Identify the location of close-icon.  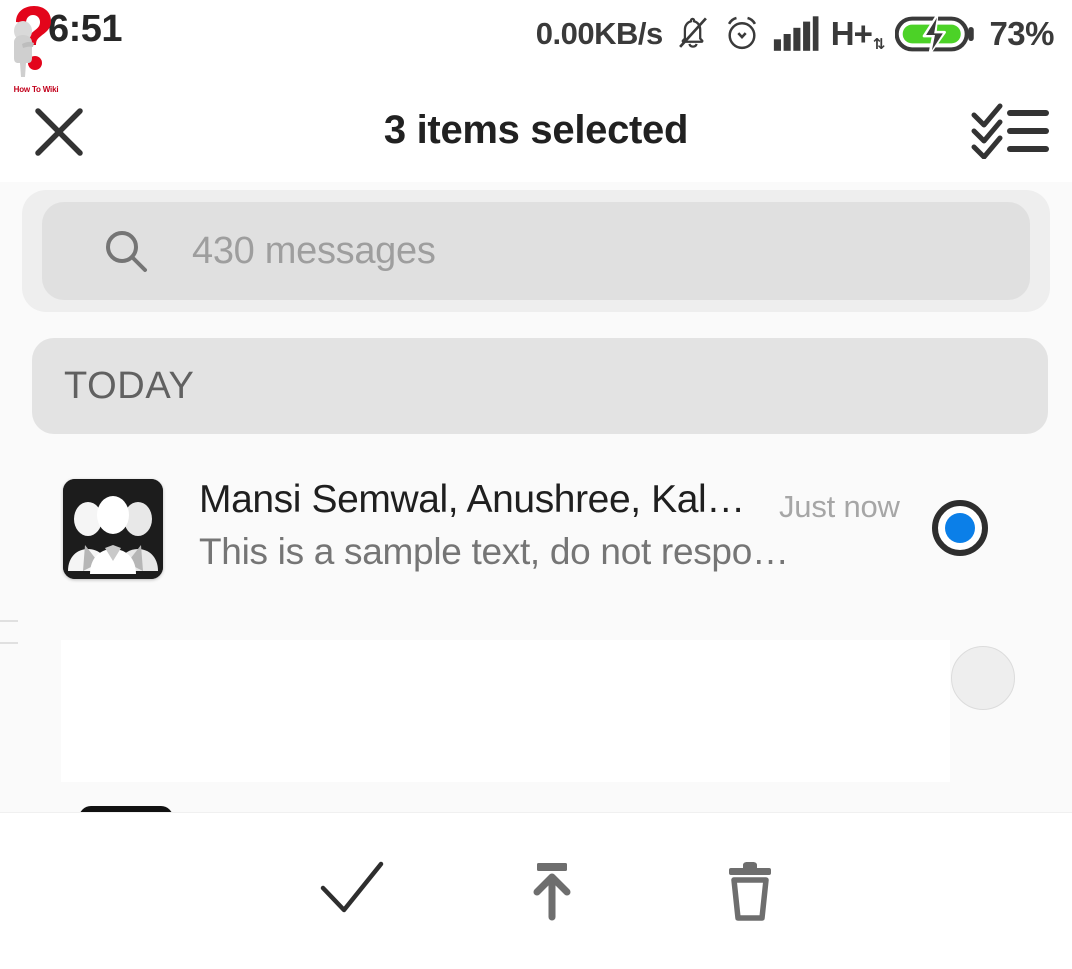
(59, 132).